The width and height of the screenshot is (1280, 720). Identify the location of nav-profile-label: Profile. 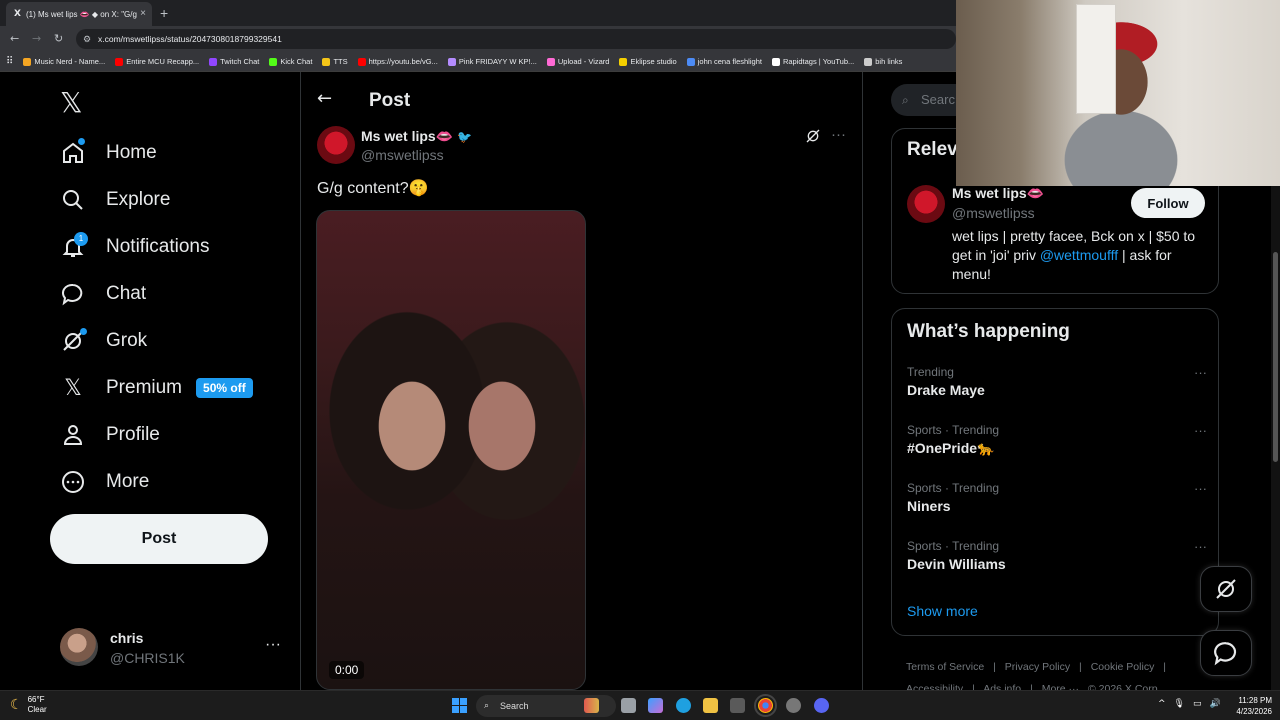
(133, 434).